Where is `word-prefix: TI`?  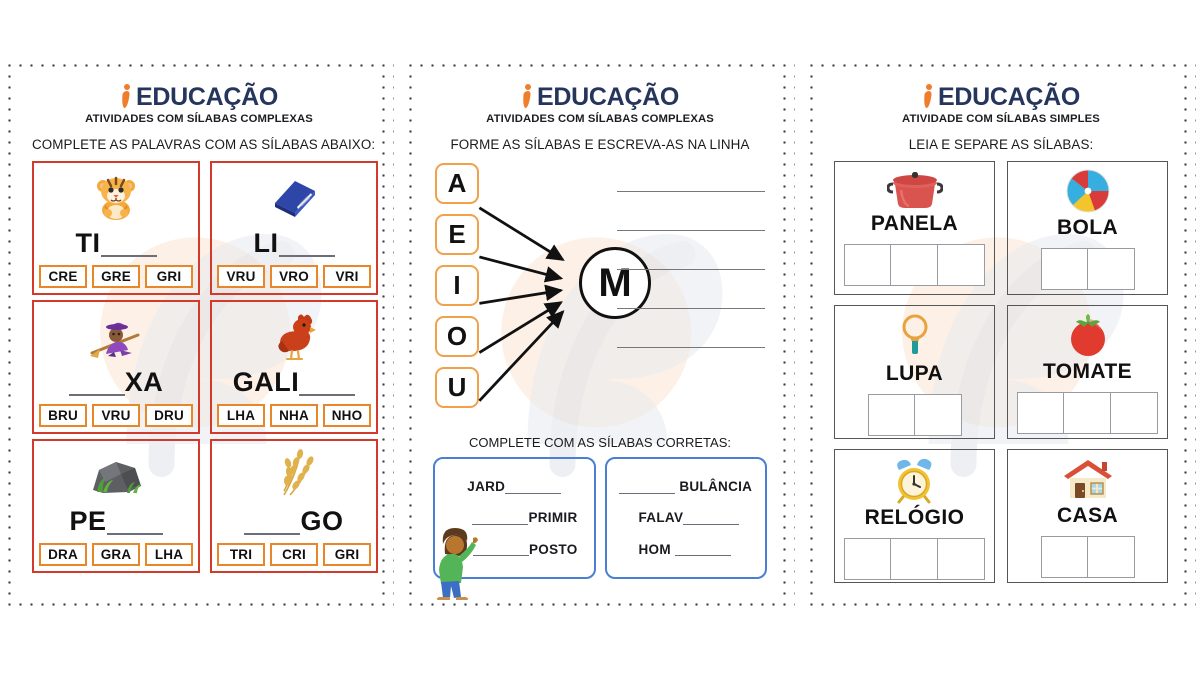
word-prefix: TI is located at coordinates (88, 243).